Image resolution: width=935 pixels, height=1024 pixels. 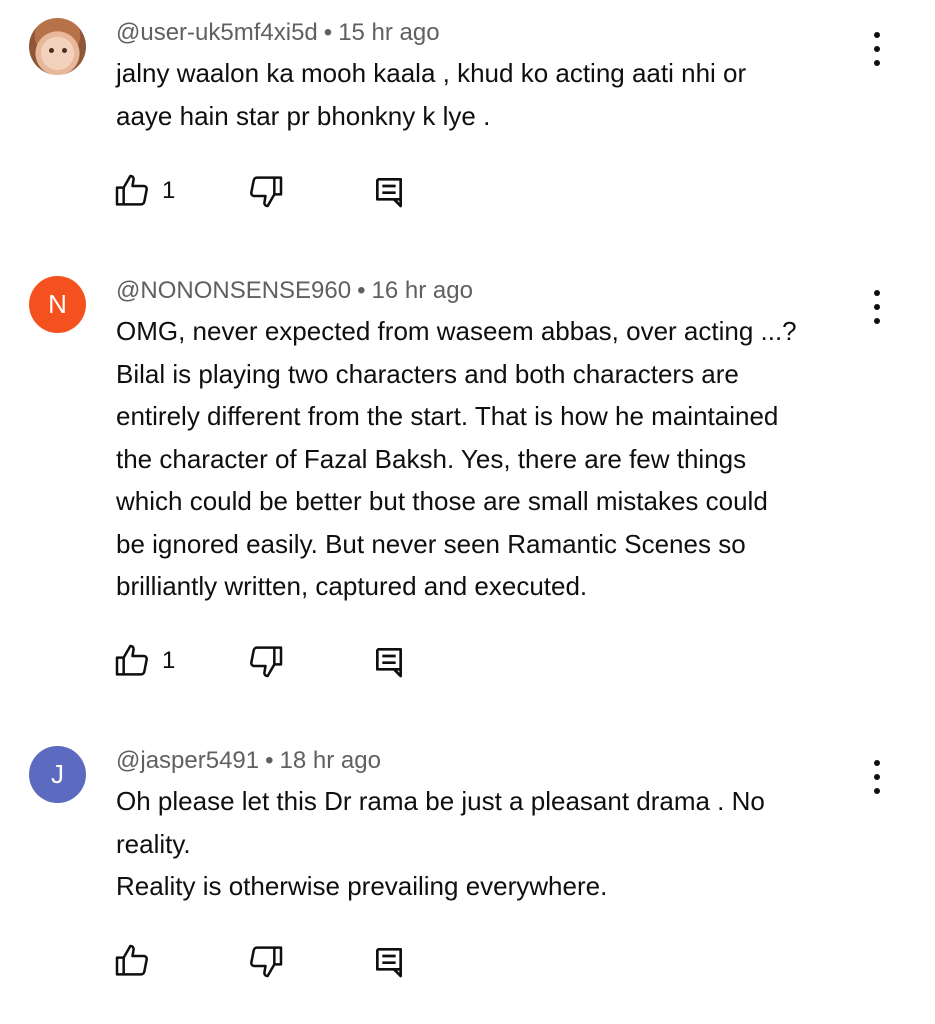 I want to click on comment-header: @user-uk5mf4xi5d • 15 hr ago, so click(x=278, y=33).